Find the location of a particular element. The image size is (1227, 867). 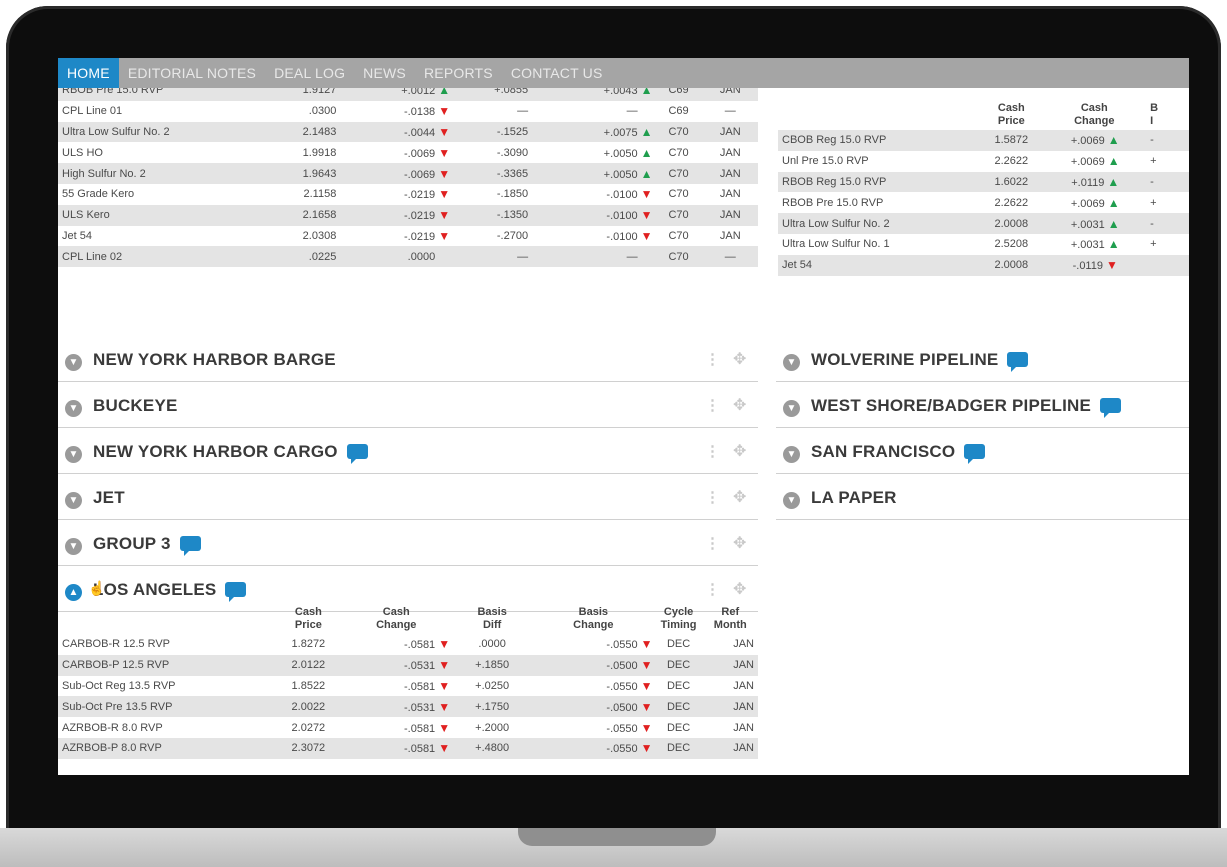

cash-price: 1.5872 is located at coordinates (1011, 140).